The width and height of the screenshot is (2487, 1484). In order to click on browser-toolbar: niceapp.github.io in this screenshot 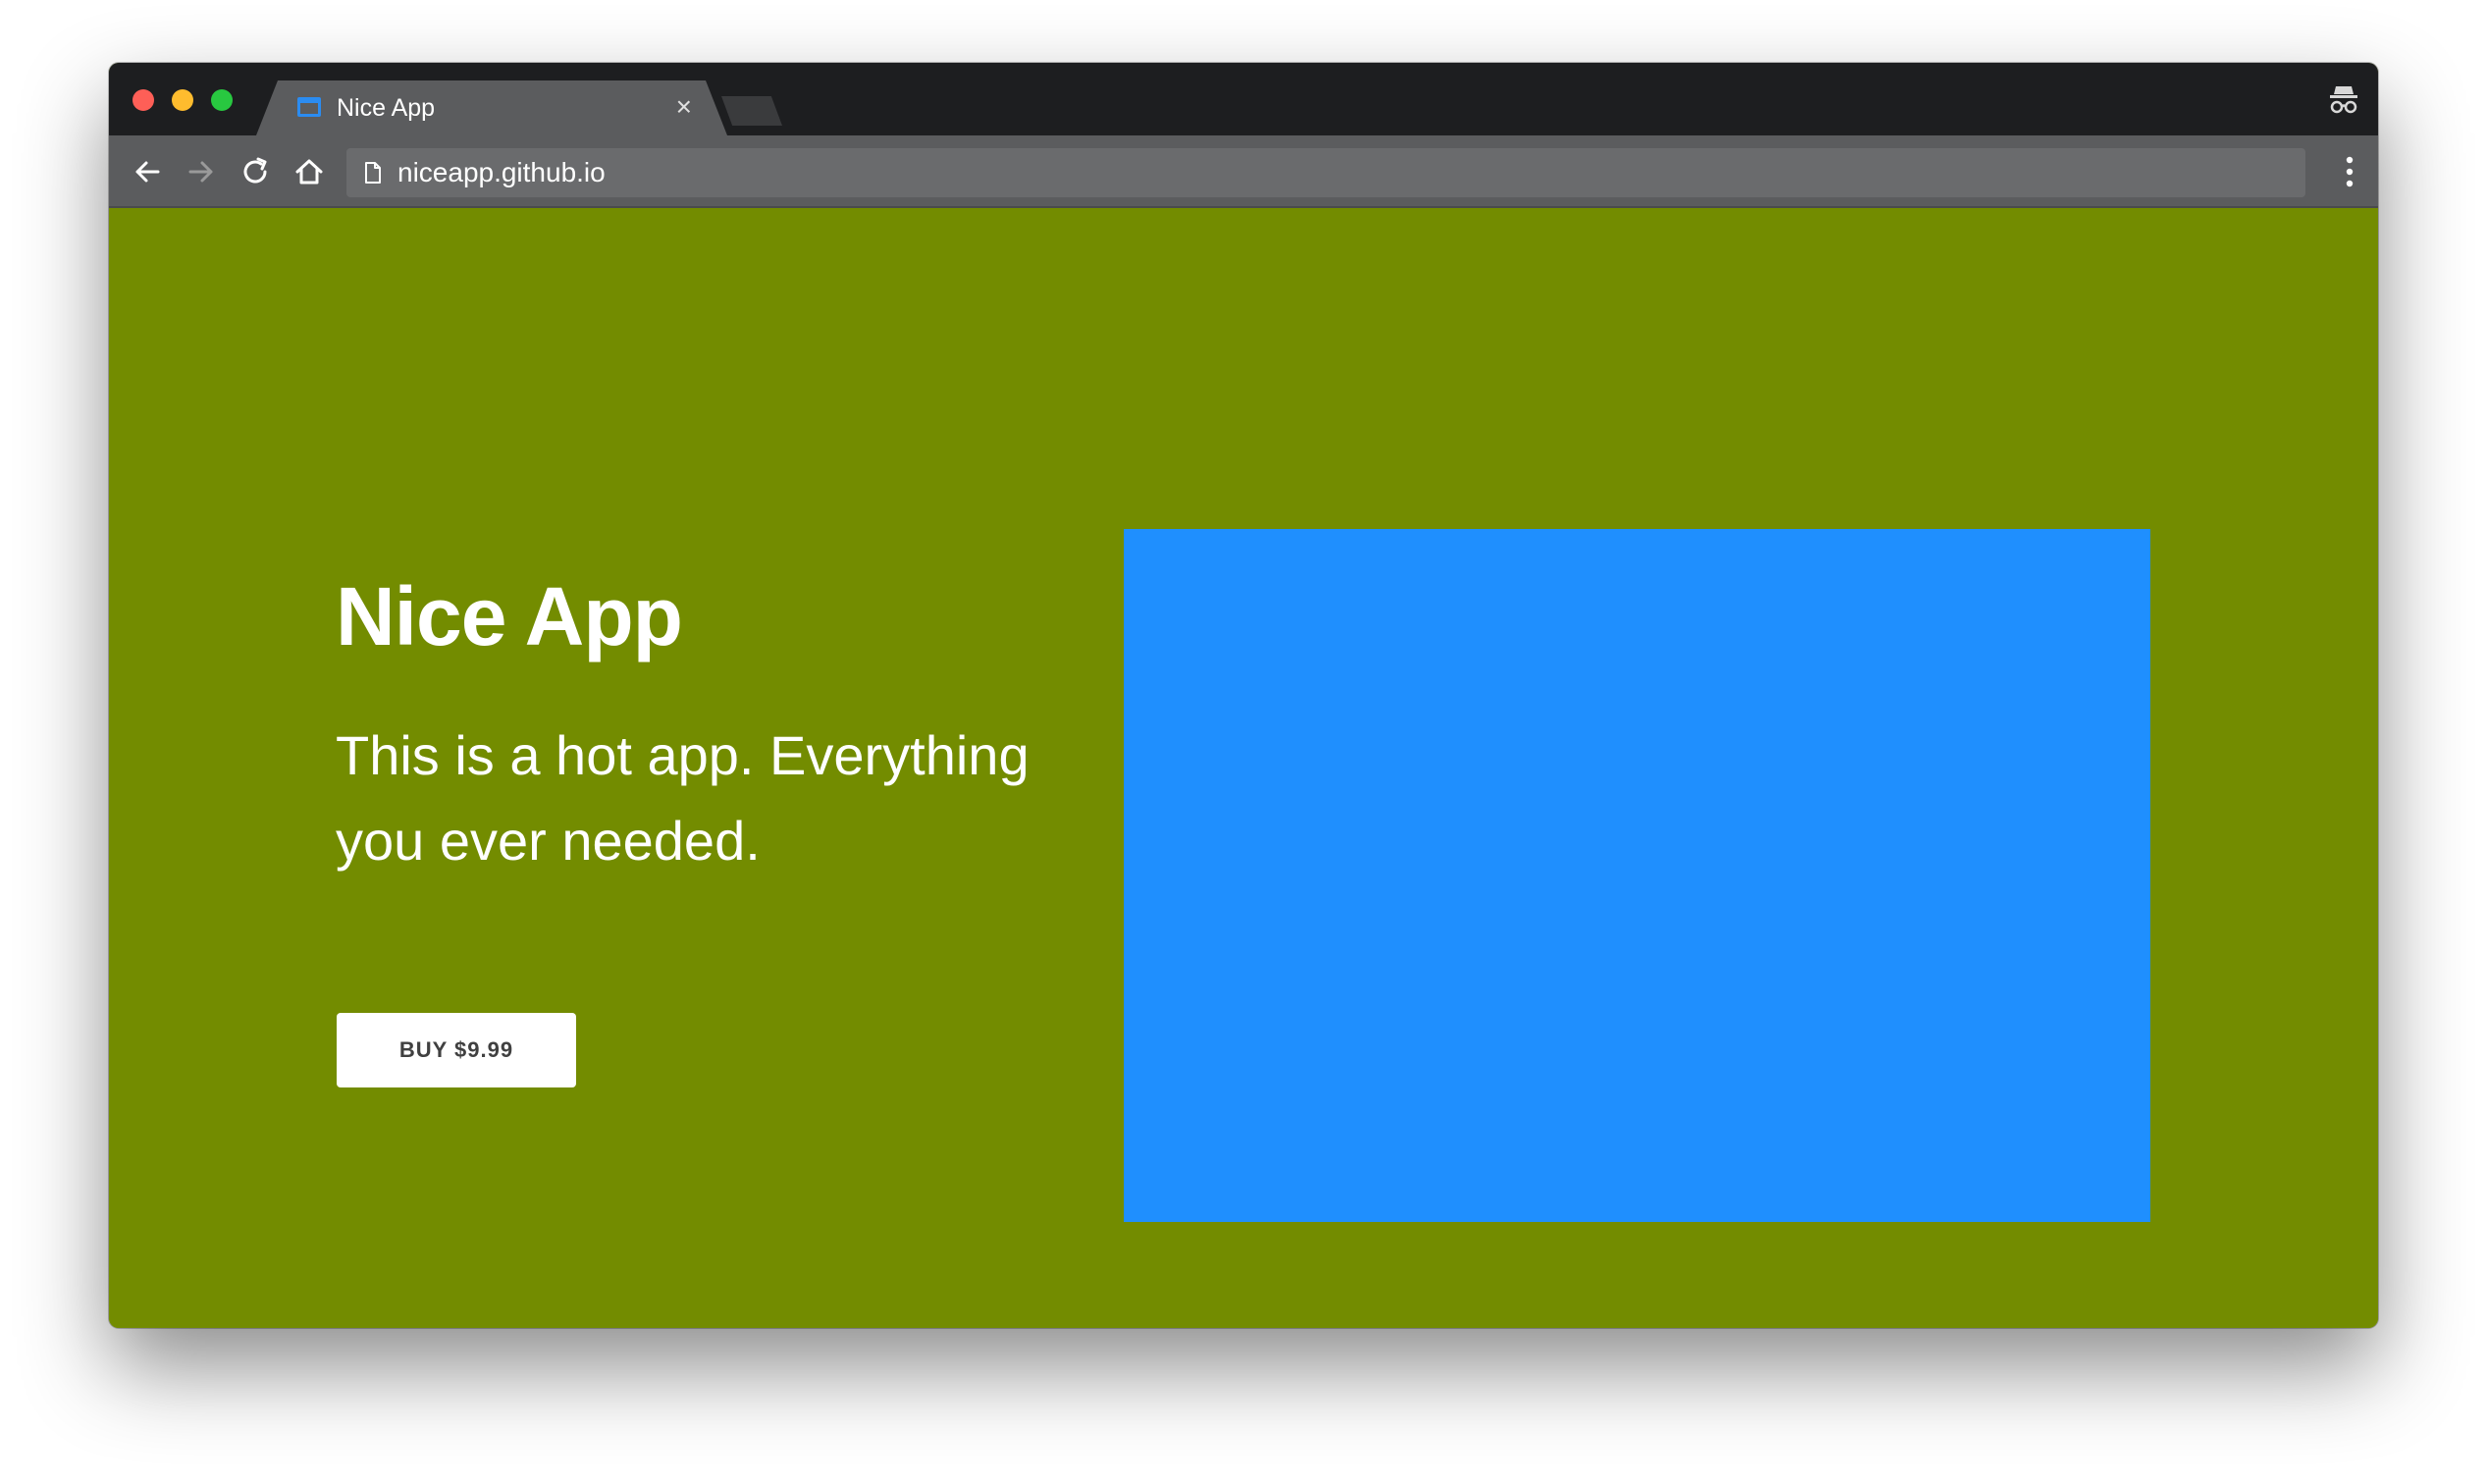, I will do `click(1243, 171)`.